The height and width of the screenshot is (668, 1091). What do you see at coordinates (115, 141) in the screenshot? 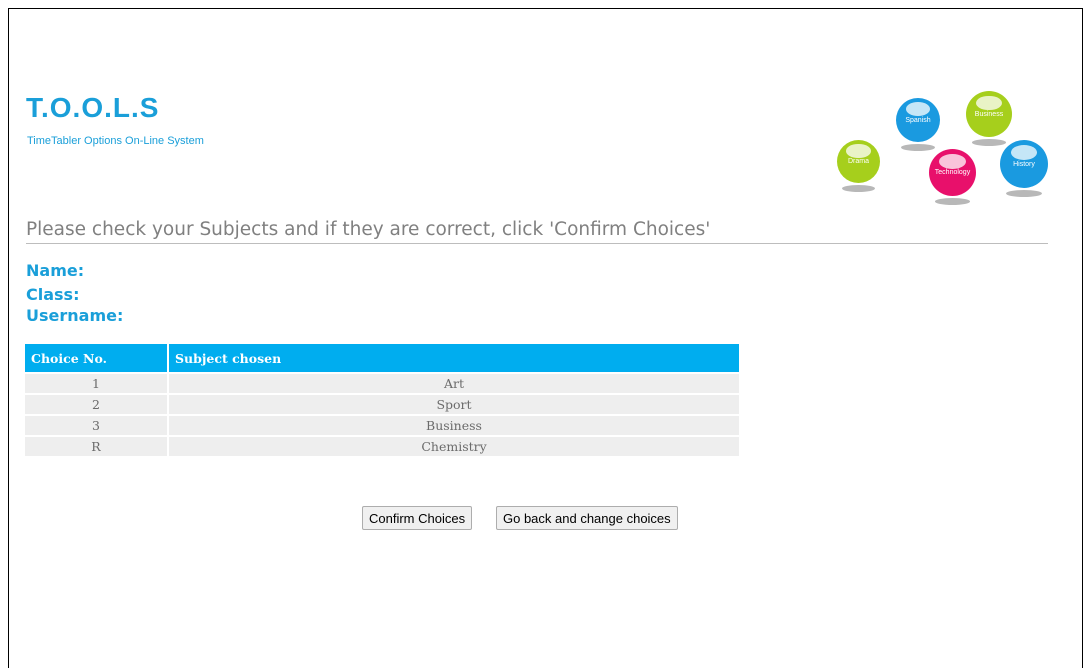
I see `logo-subtitle: TimeTabler Options On-Line System` at bounding box center [115, 141].